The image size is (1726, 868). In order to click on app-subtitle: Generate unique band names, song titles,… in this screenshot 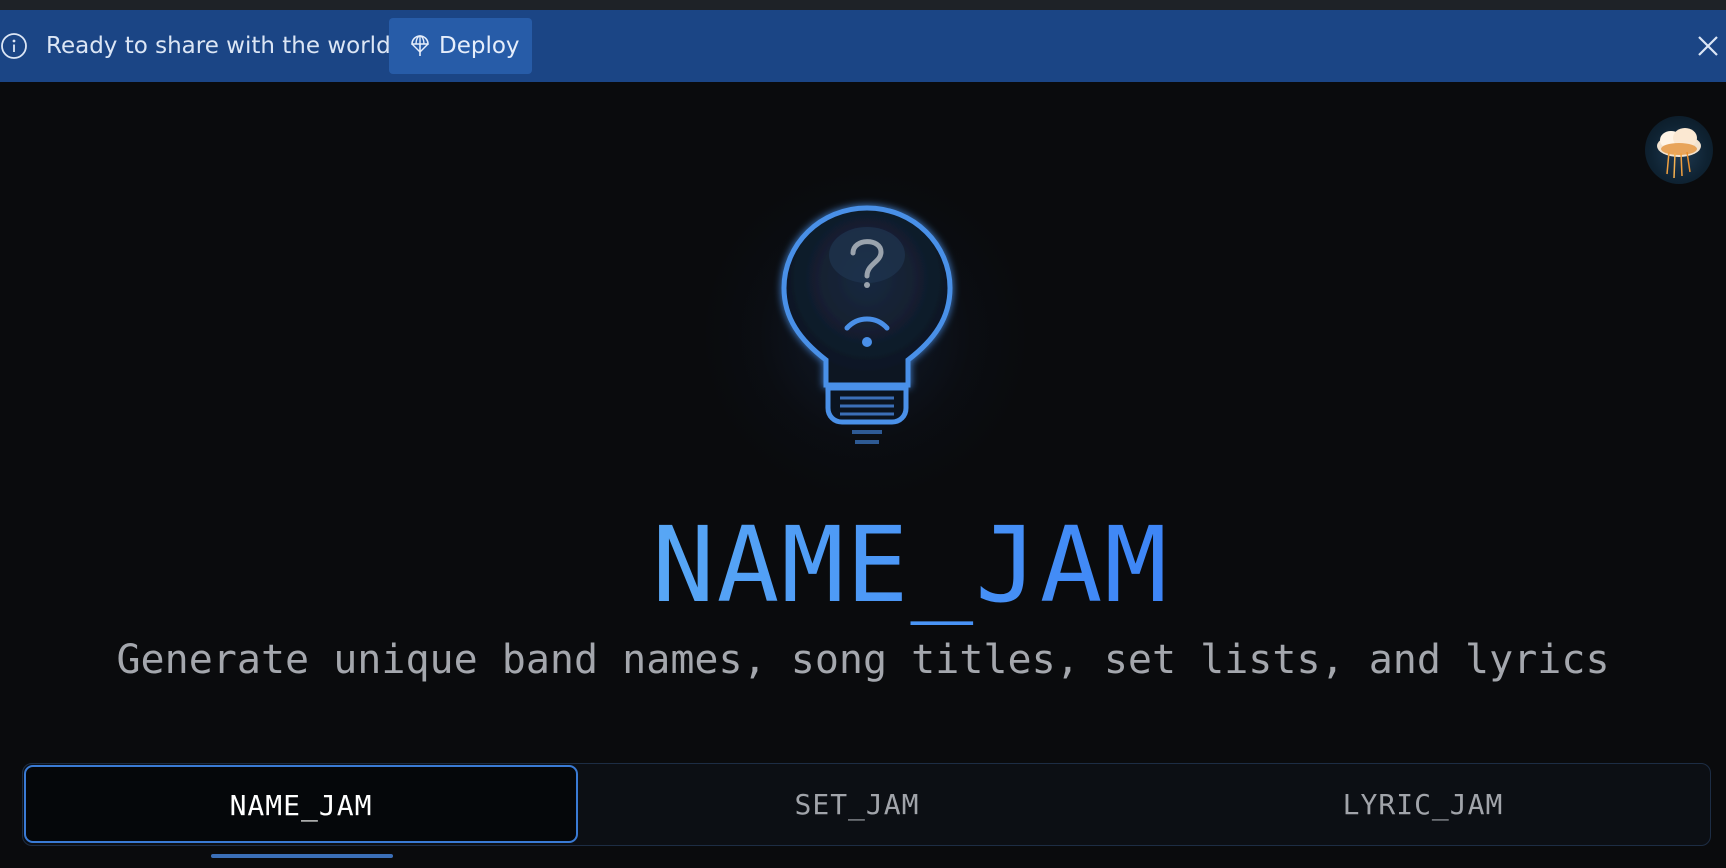, I will do `click(863, 660)`.